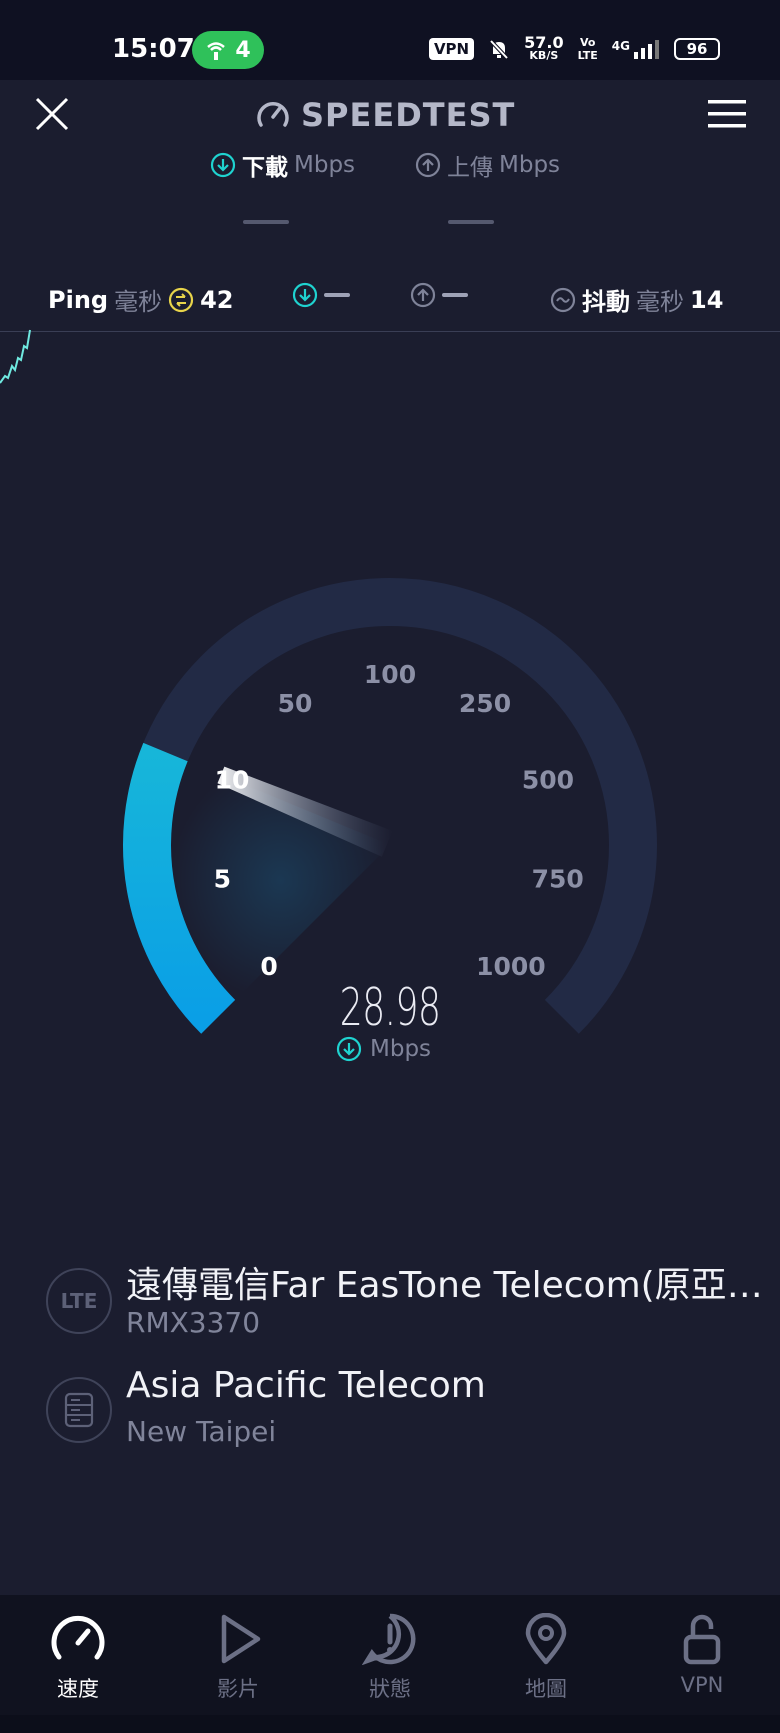  What do you see at coordinates (390, 1724) in the screenshot?
I see `system-home-bar` at bounding box center [390, 1724].